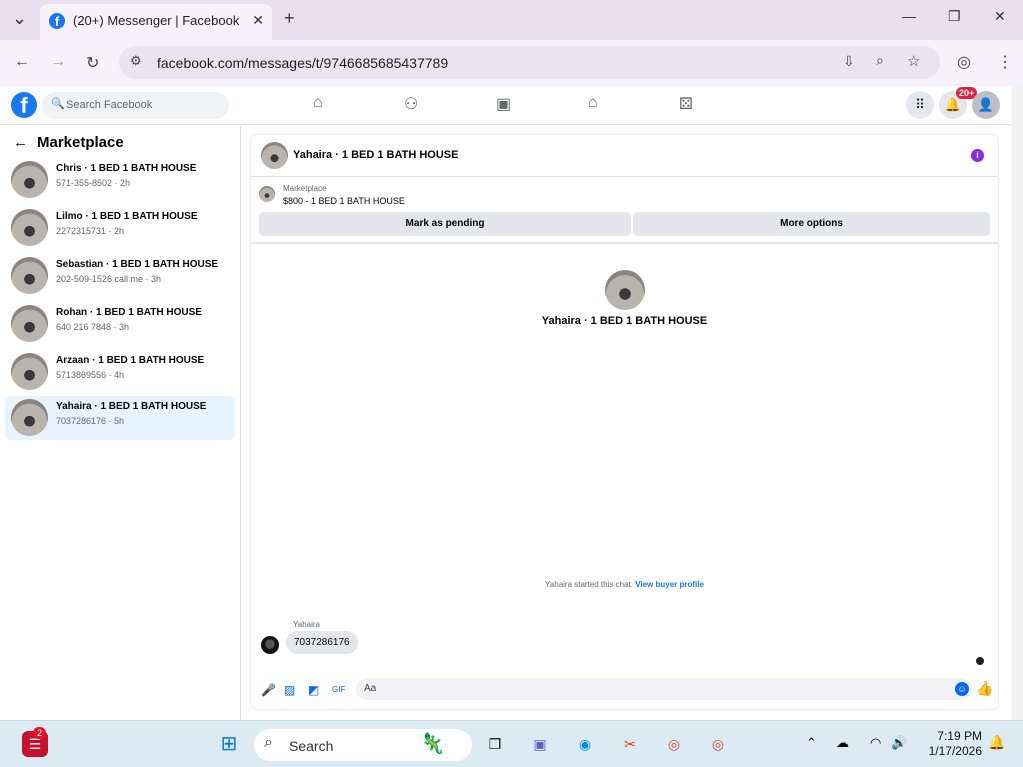  I want to click on chat-avatar, so click(274, 155).